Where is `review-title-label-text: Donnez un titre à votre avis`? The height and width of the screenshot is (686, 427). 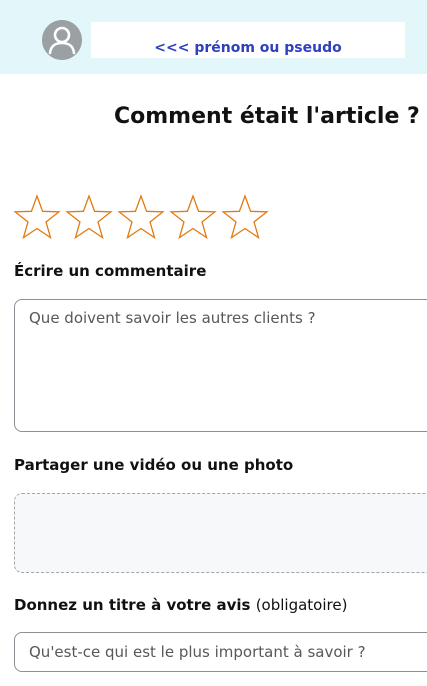
review-title-label-text: Donnez un titre à votre avis is located at coordinates (132, 605).